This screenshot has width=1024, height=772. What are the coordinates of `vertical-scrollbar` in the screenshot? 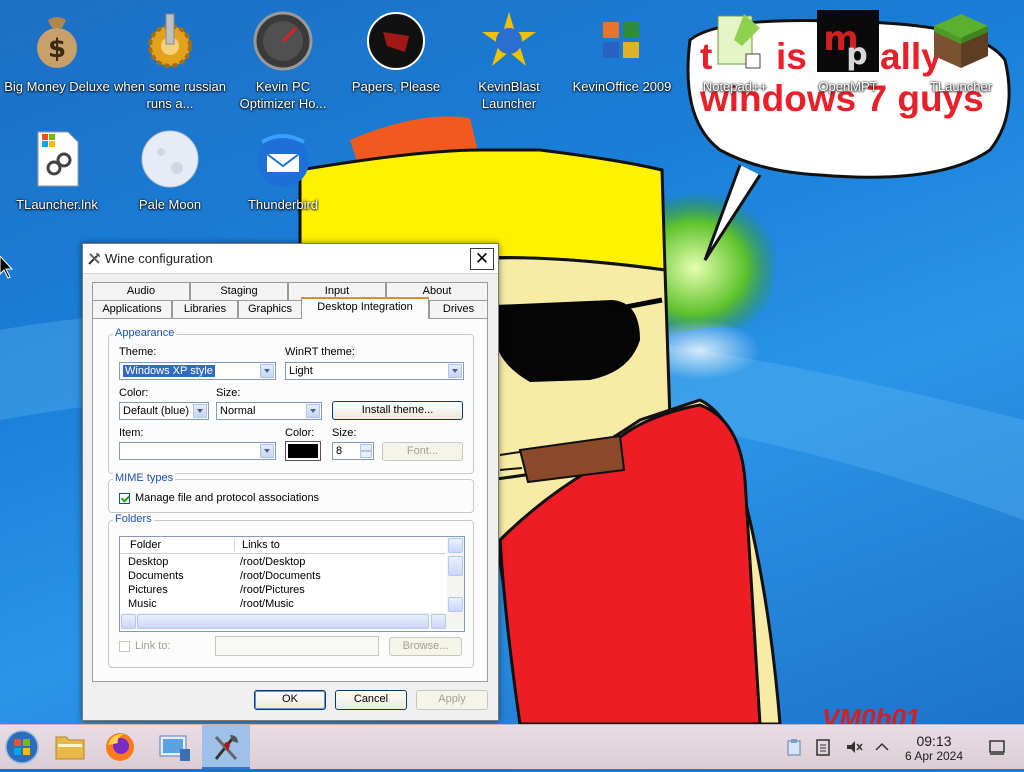 It's located at (455, 575).